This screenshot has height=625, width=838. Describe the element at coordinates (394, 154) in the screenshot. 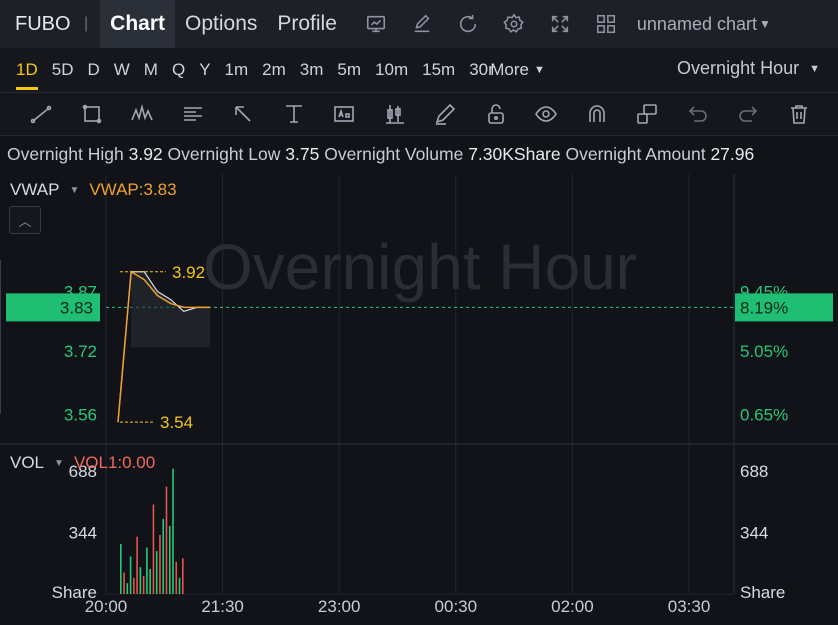

I see `stat-label: Overnight Volume` at that location.